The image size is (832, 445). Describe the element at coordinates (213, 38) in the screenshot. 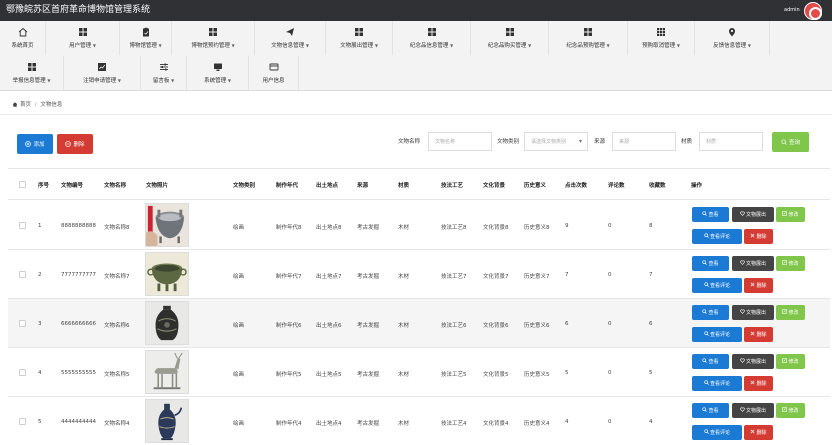

I see `nav-item-museum-booking: 博物馆预约管理 ▼` at that location.